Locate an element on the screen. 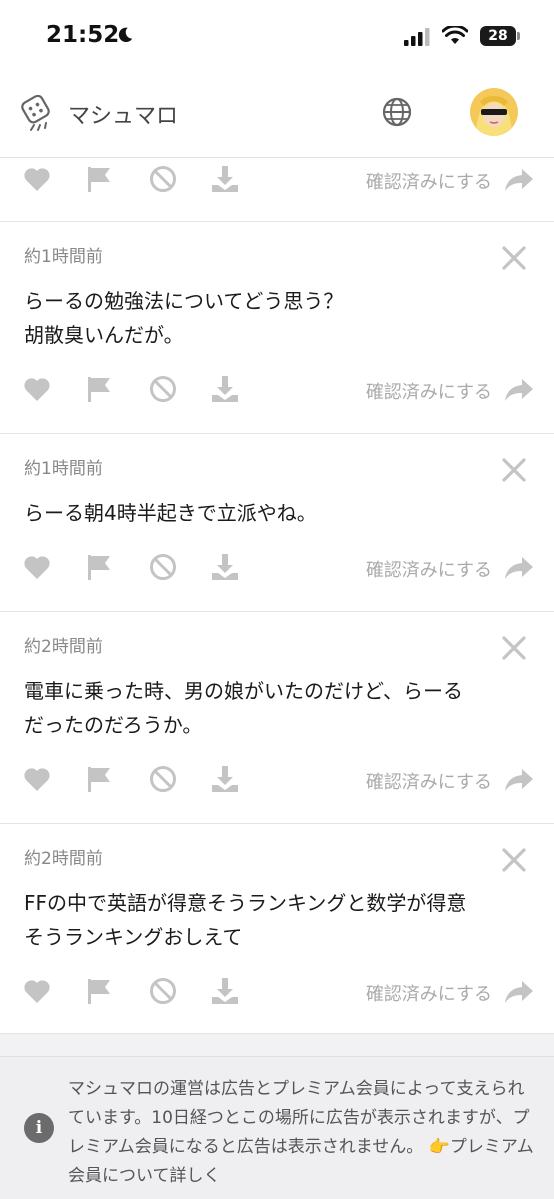 The image size is (554, 1199). battery-indicator: 28 is located at coordinates (498, 36).